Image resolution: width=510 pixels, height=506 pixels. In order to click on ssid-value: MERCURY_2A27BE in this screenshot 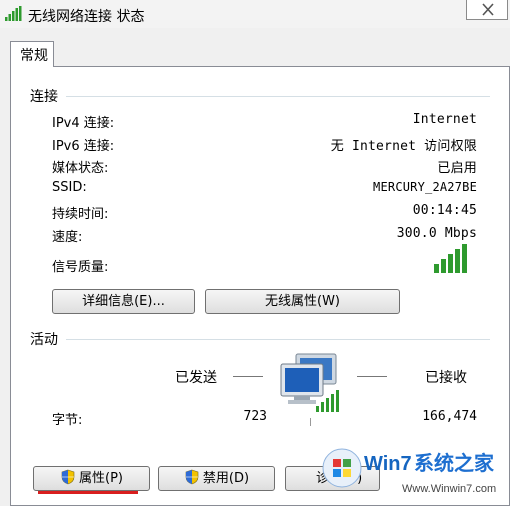, I will do `click(425, 187)`.